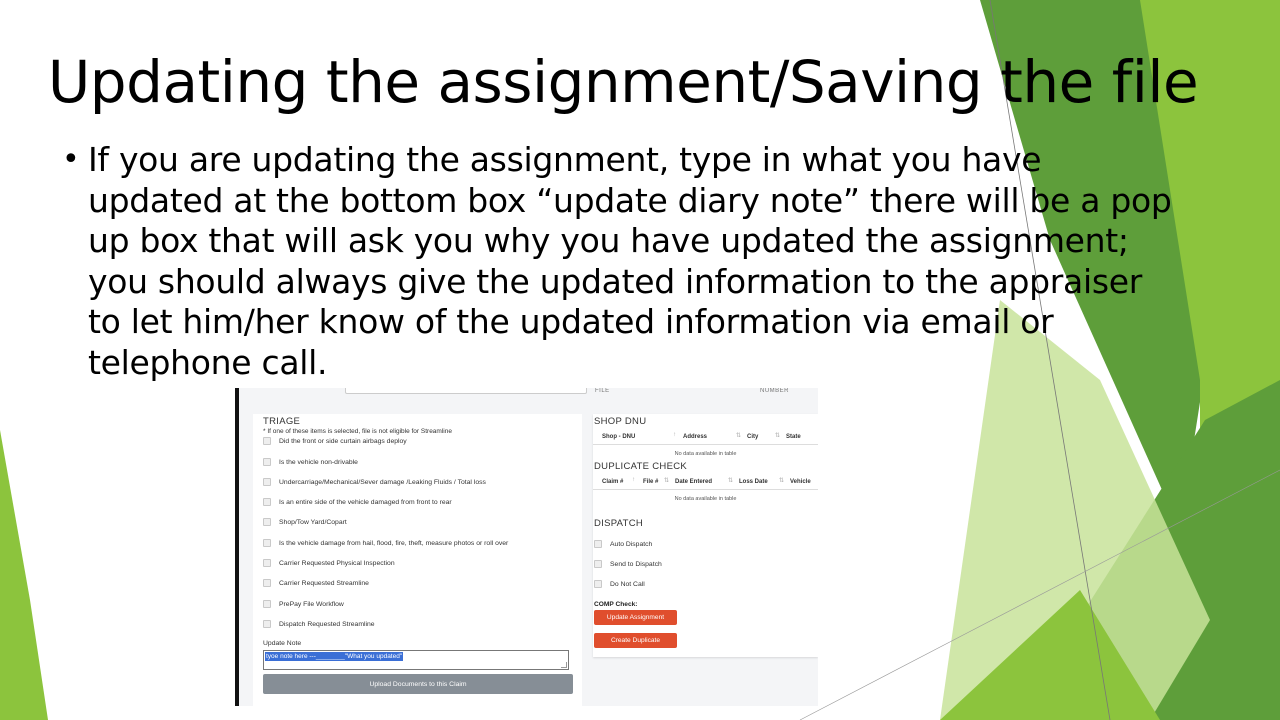 Image resolution: width=1280 pixels, height=720 pixels. Describe the element at coordinates (753, 482) in the screenshot. I see `col-loss-date: Loss Date` at that location.